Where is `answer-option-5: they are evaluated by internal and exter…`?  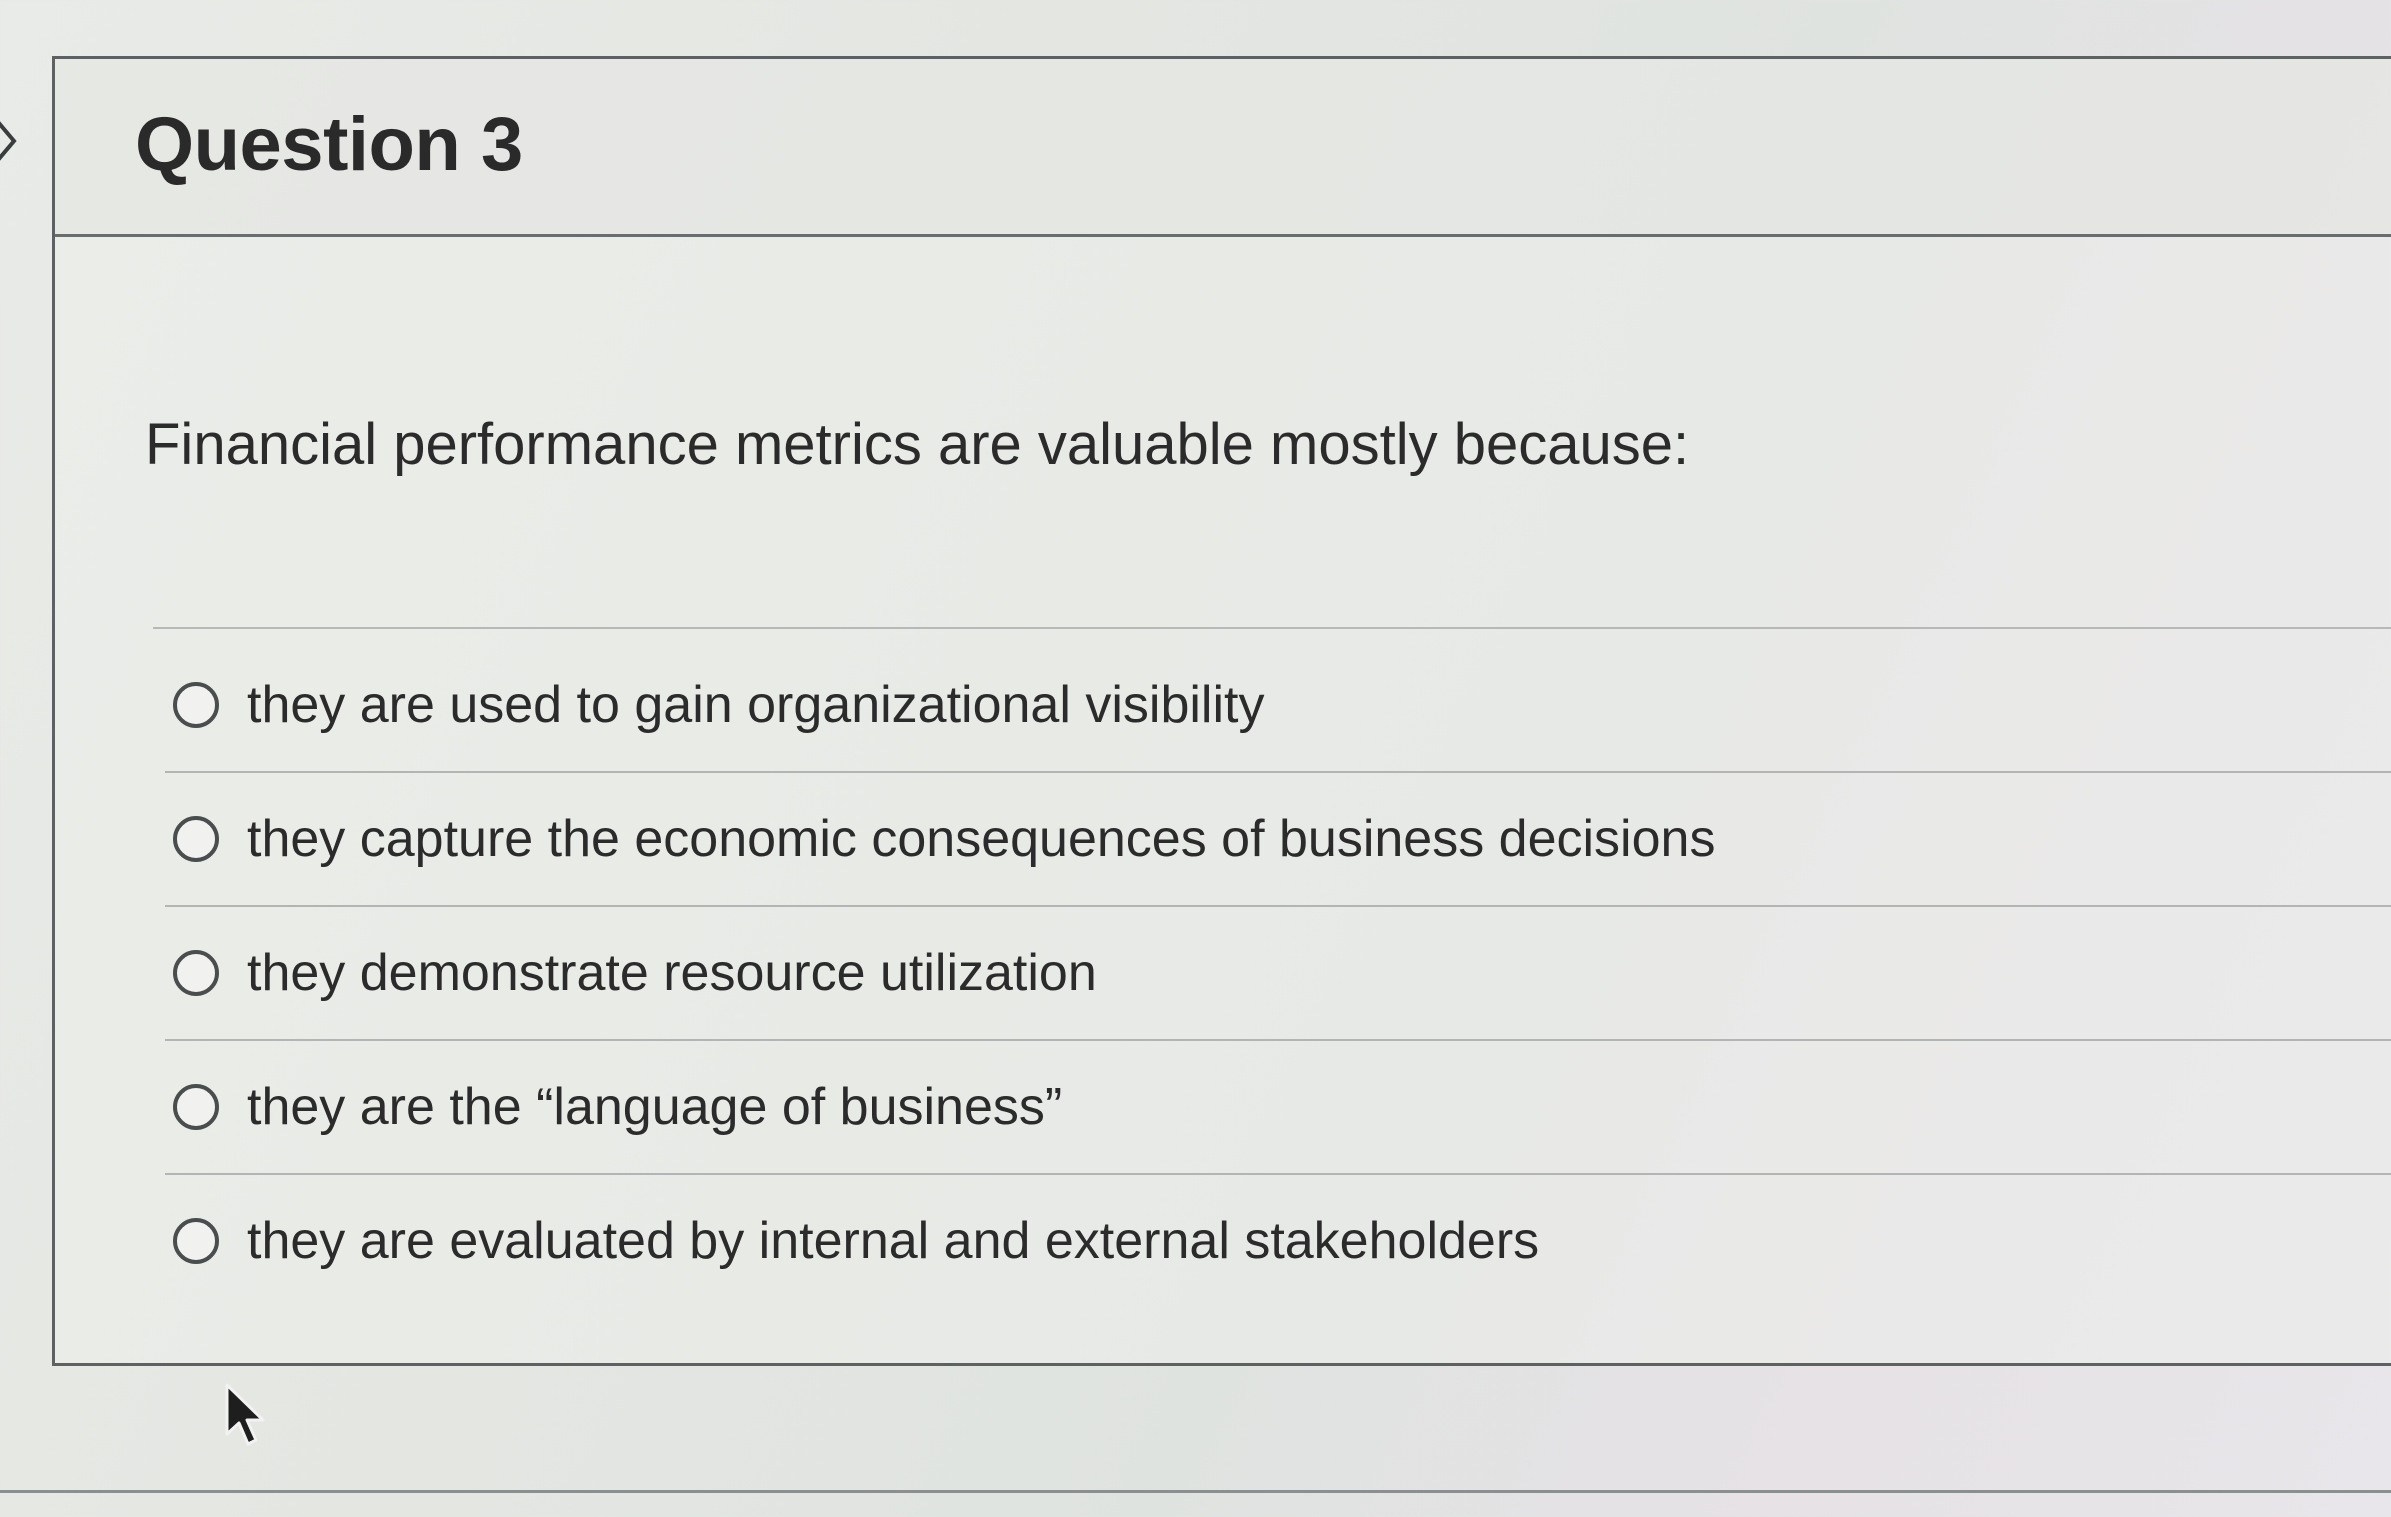 answer-option-5: they are evaluated by internal and exter… is located at coordinates (1278, 1241).